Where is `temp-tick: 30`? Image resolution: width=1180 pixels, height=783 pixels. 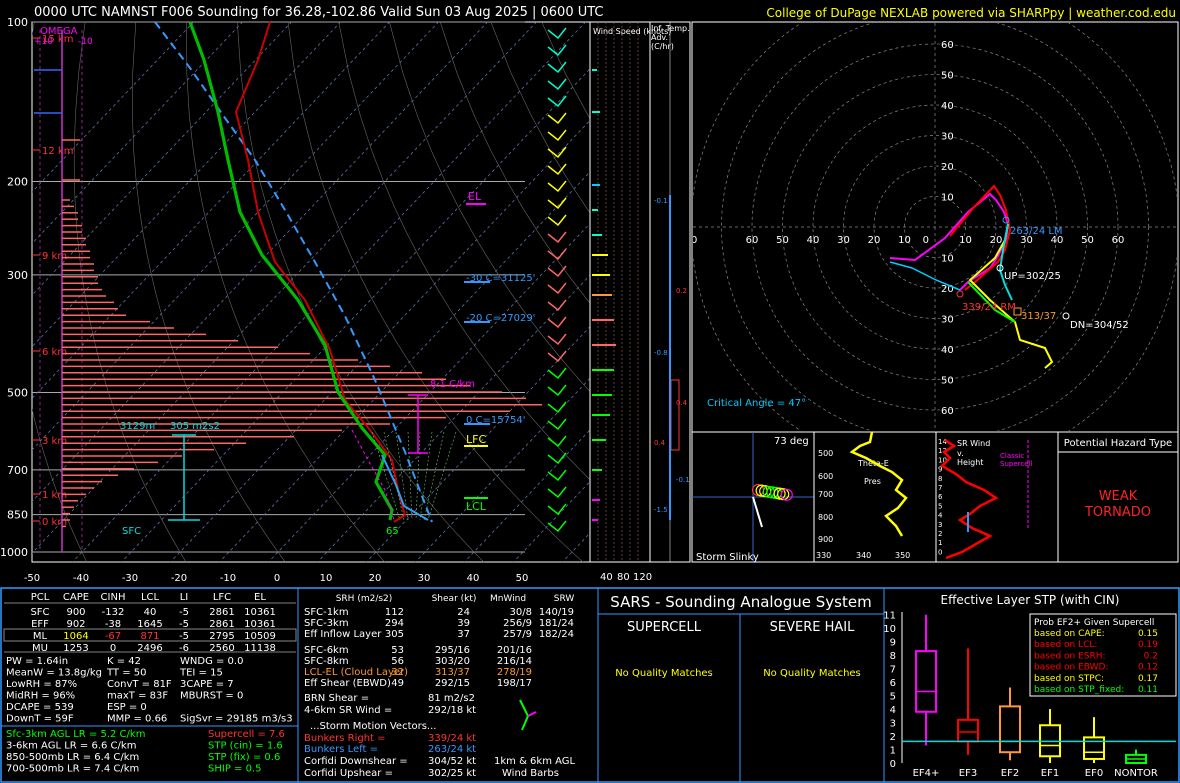
temp-tick: 30 is located at coordinates (424, 578).